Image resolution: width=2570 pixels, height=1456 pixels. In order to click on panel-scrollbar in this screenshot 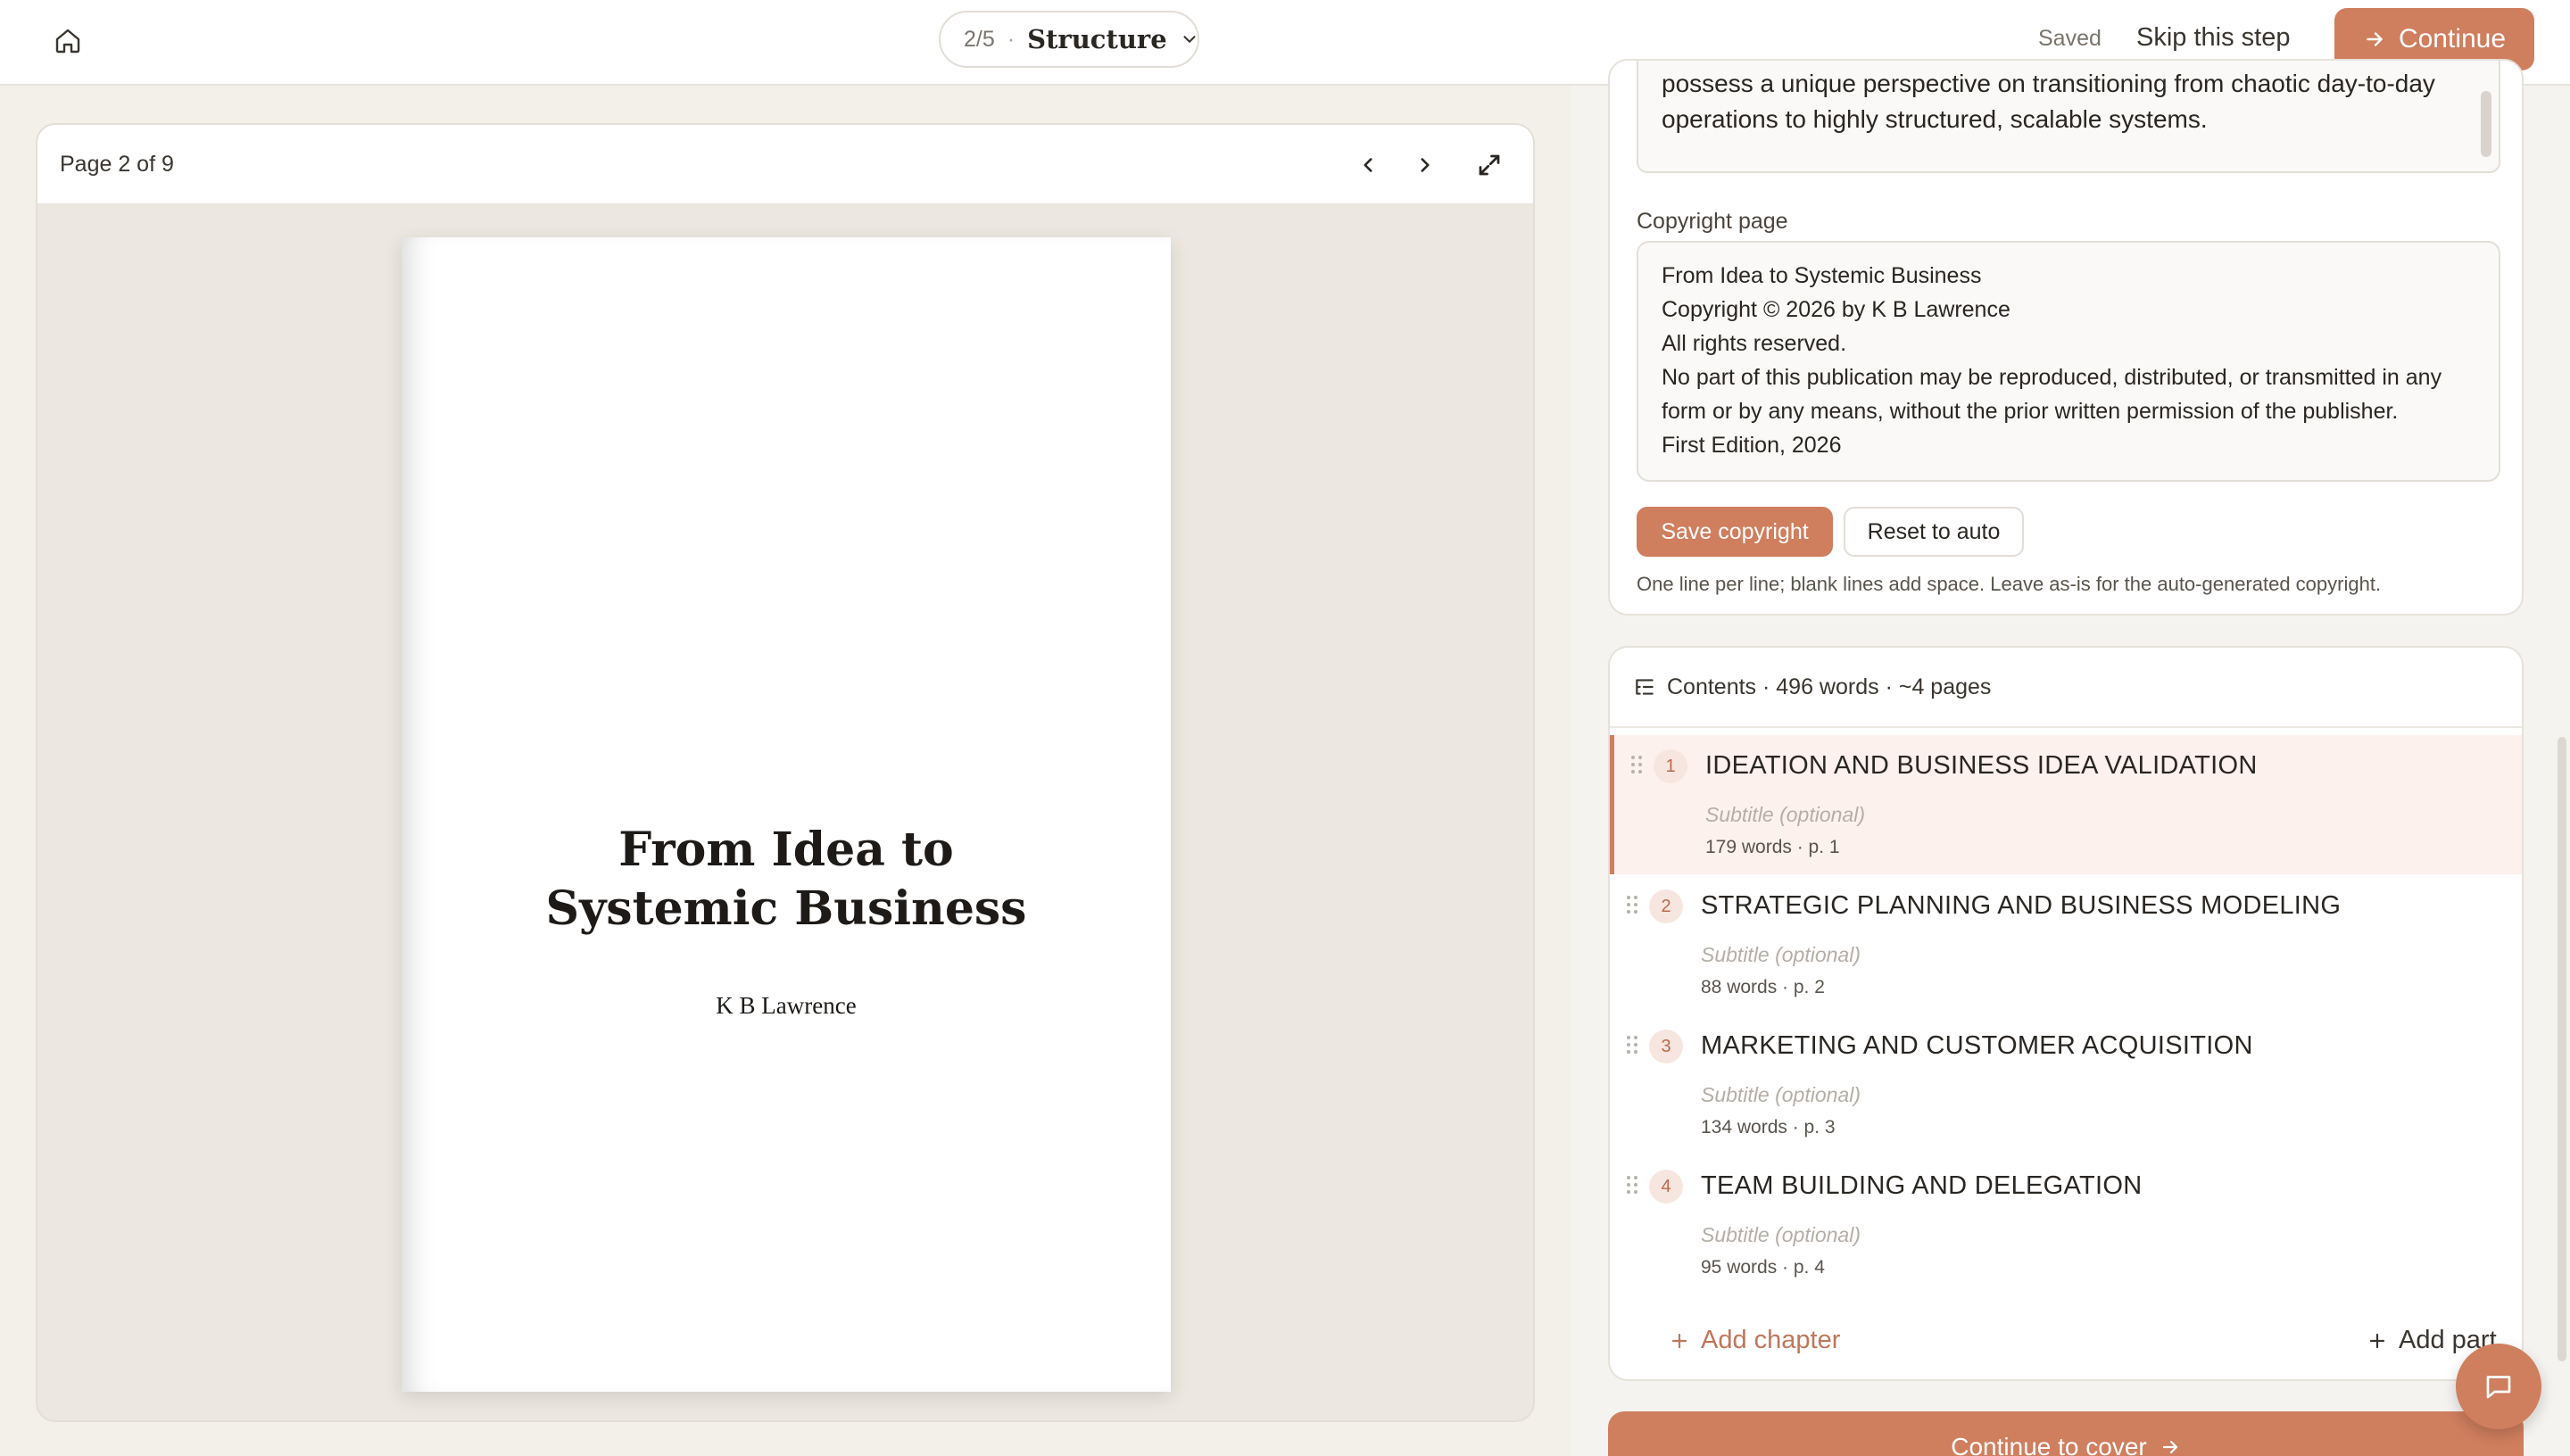, I will do `click(2562, 1049)`.